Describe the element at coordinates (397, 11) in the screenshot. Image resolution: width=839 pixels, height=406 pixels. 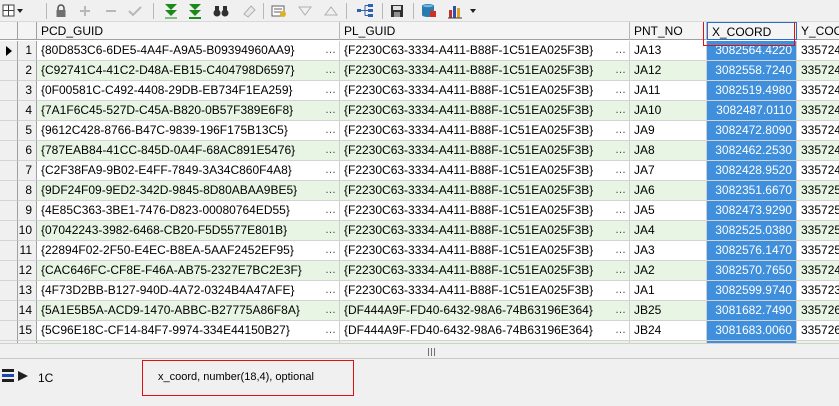
I see `save-button` at that location.